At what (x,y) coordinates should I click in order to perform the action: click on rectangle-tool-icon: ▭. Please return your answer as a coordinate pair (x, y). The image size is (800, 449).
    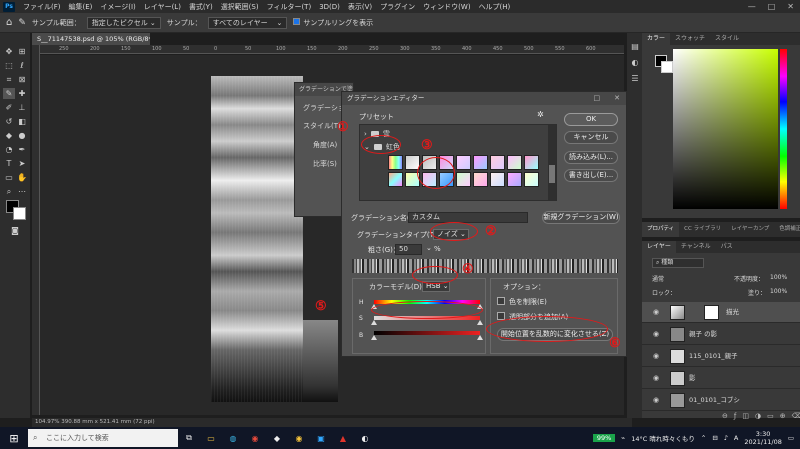
    Looking at the image, I should click on (9, 177).